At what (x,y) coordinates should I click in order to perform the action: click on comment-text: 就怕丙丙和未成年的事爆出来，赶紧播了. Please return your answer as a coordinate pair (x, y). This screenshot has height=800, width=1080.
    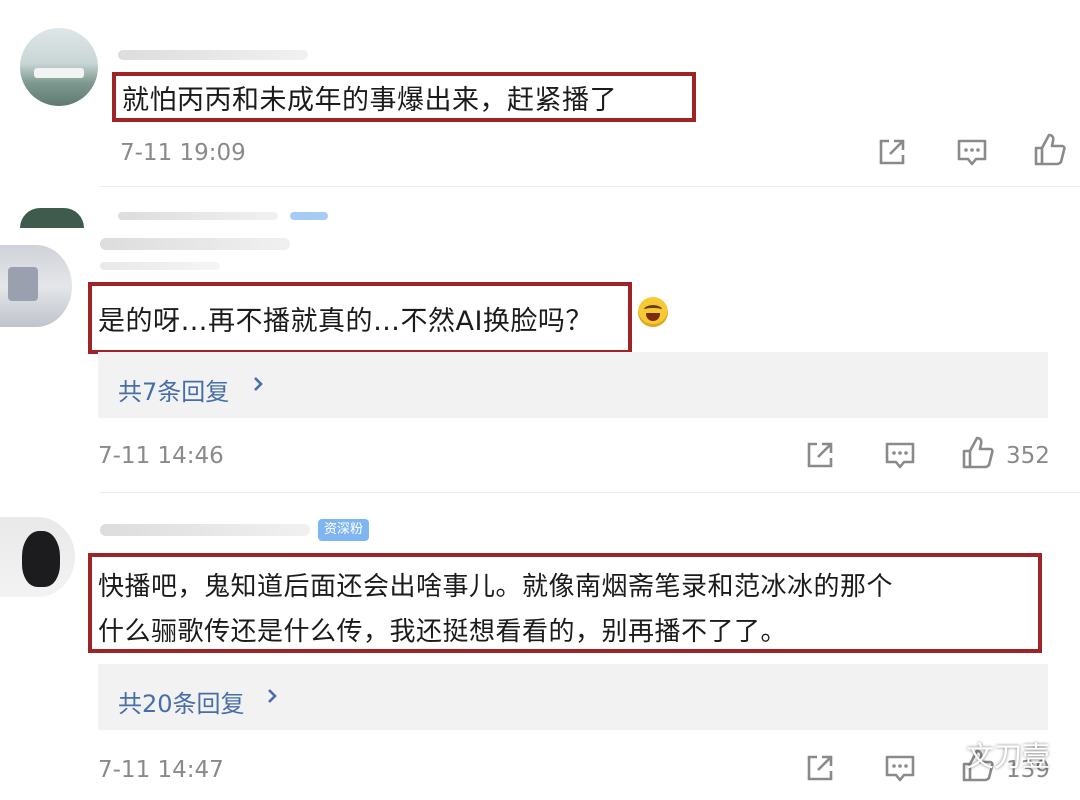
    Looking at the image, I should click on (369, 100).